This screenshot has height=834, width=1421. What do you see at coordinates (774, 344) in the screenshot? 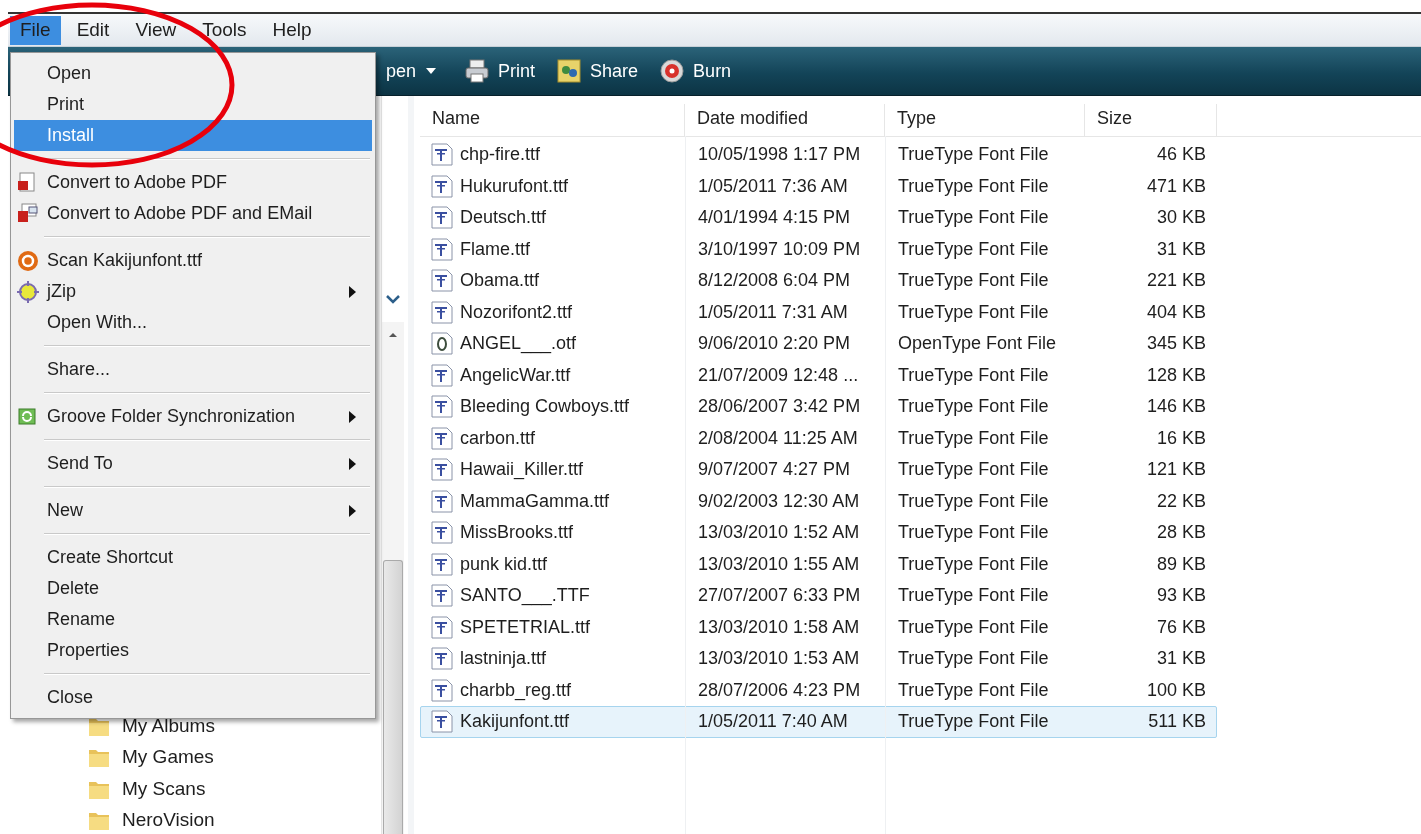
I see `date-modified: 9/06/2010 2:20 PM` at bounding box center [774, 344].